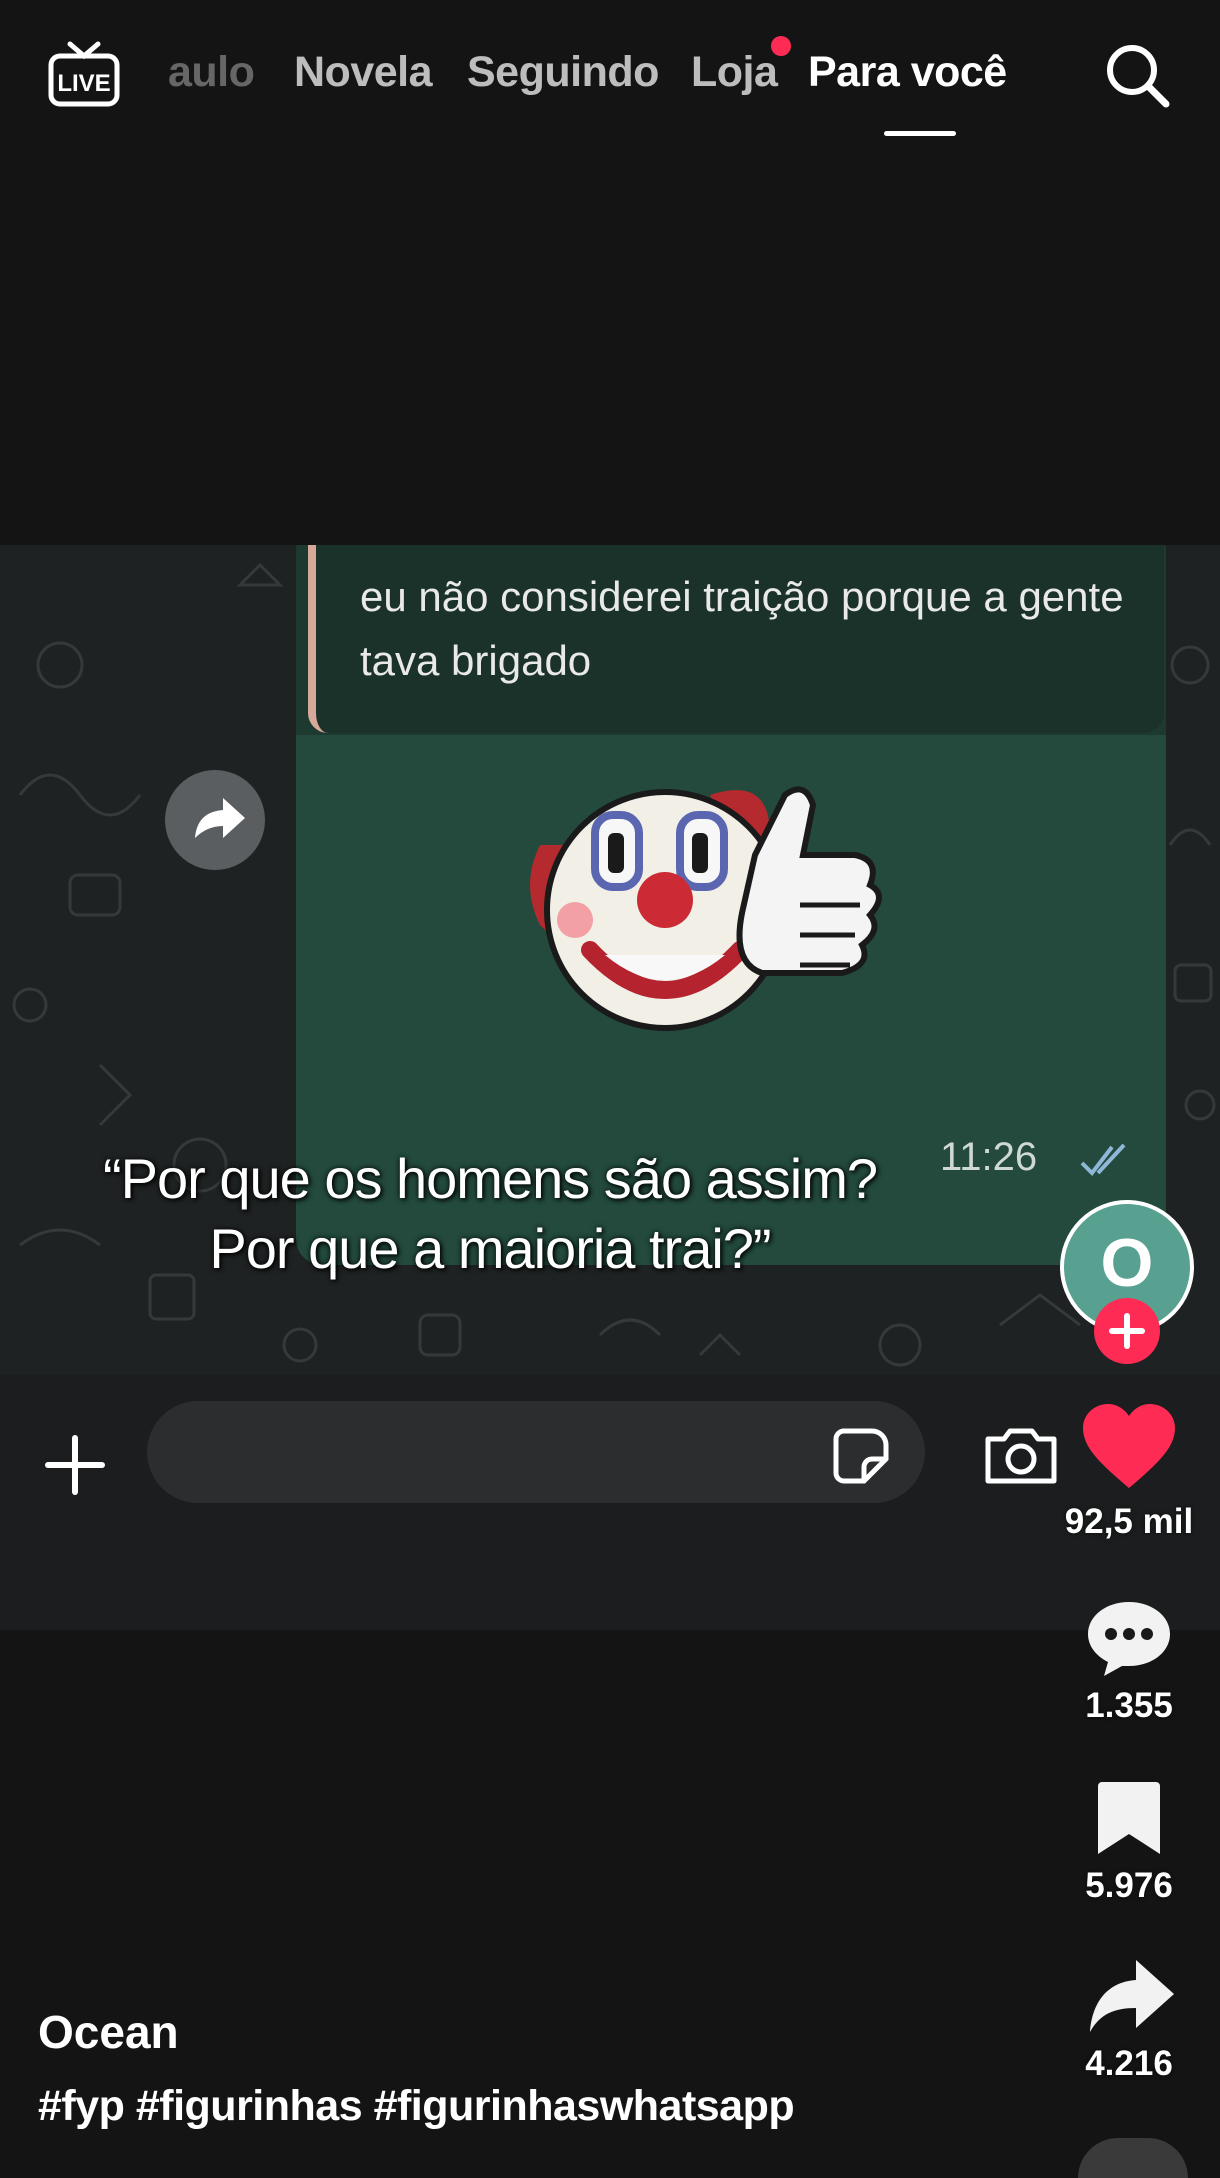 The width and height of the screenshot is (1220, 2178). Describe the element at coordinates (75, 1465) in the screenshot. I see `plus-icon` at that location.